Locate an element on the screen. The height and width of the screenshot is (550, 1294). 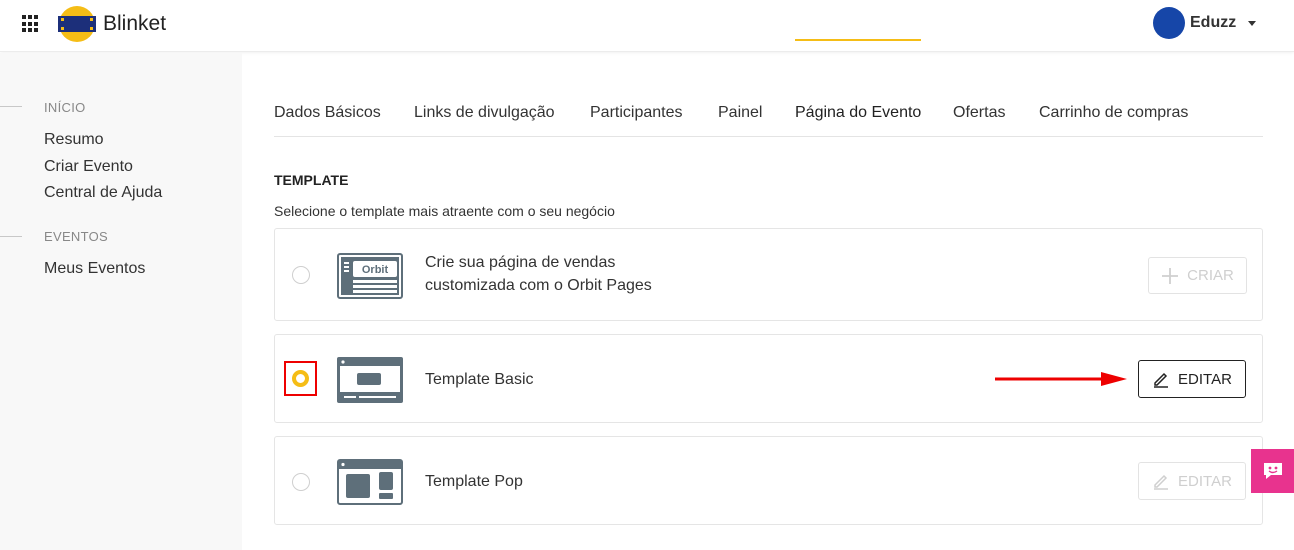
radio-selected-indicator is located at coordinates (300, 378).